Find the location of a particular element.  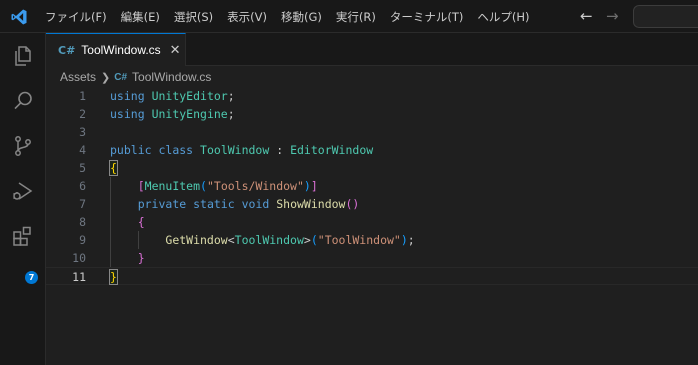

text-cursor is located at coordinates (117, 277).